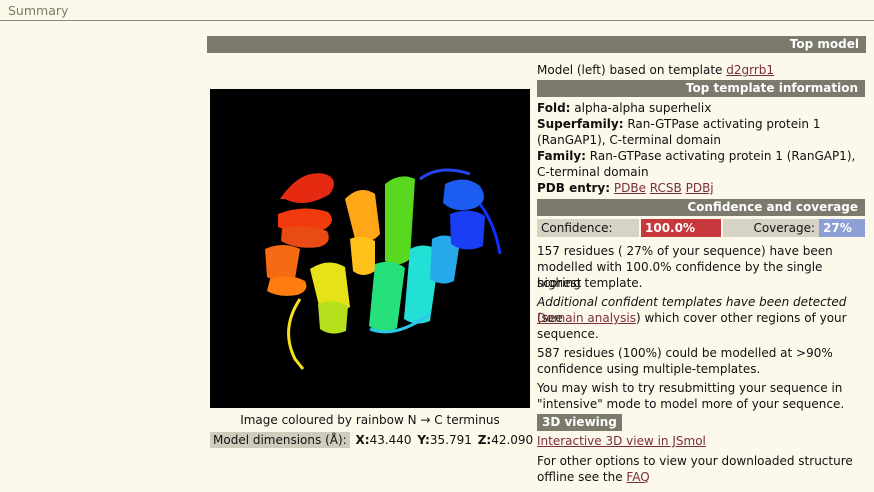 This screenshot has width=874, height=492. I want to click on jsmol-line: Interactive 3D view in JSmol, so click(701, 441).